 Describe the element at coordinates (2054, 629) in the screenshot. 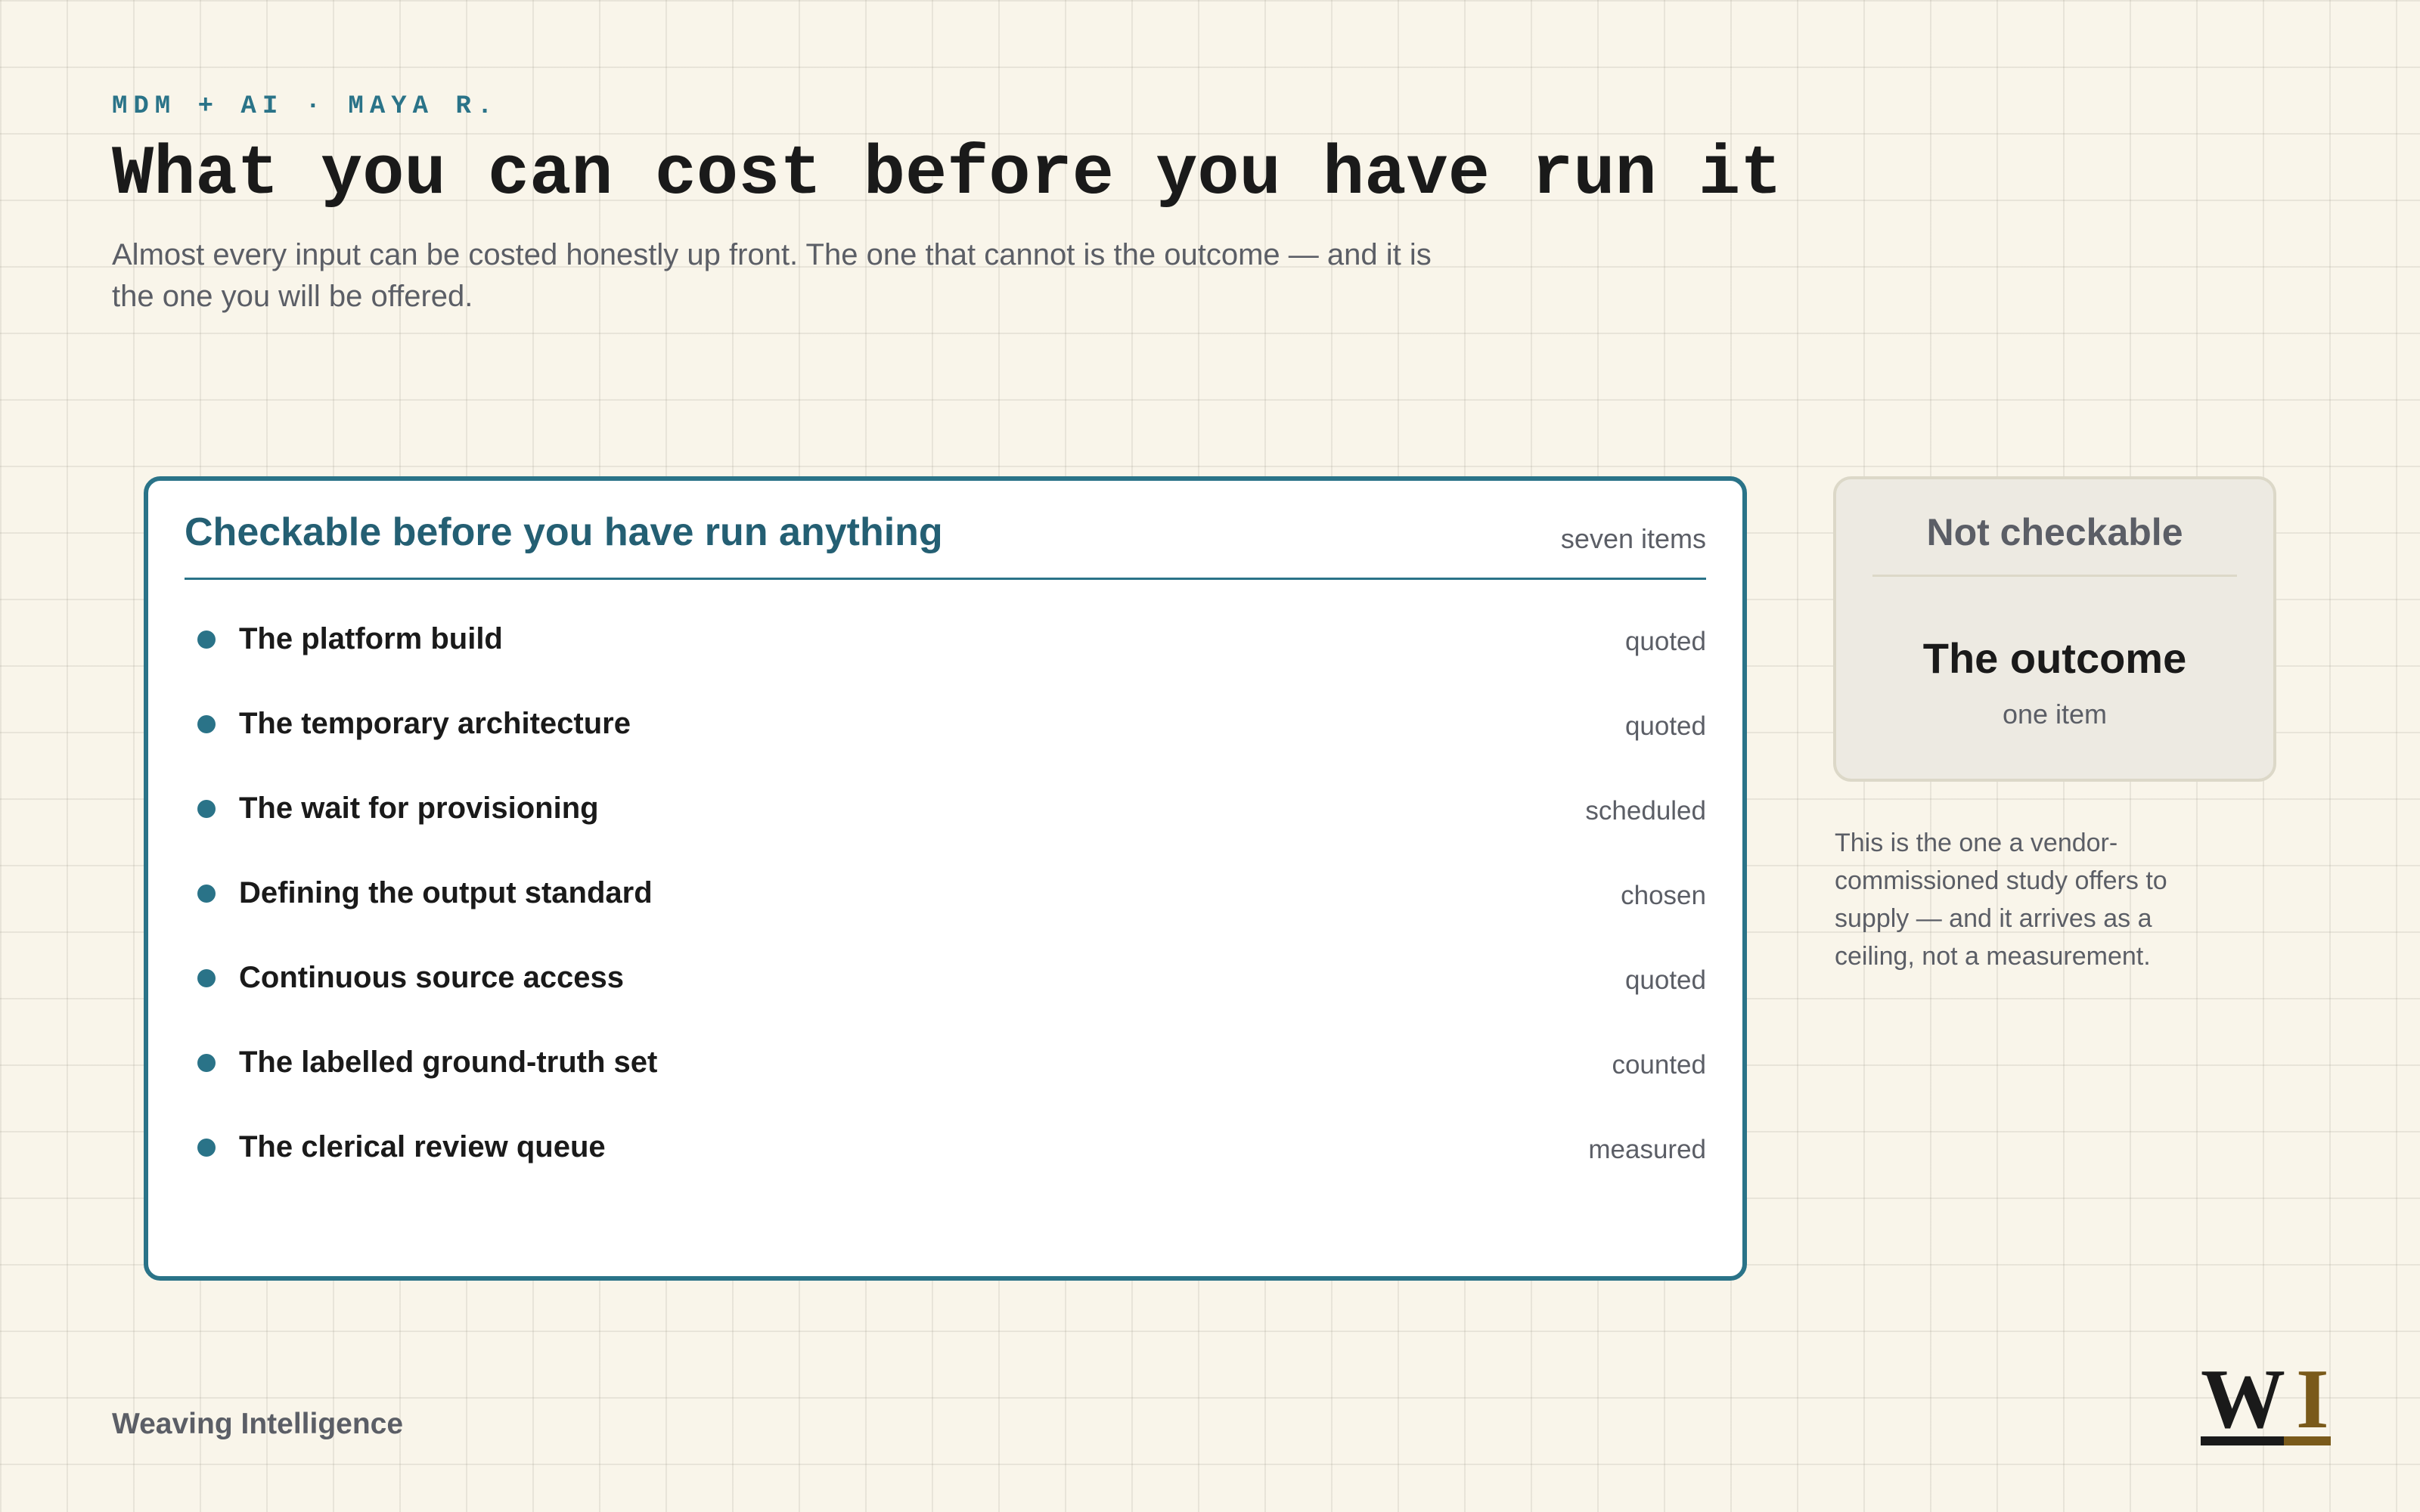

I see `not-checkable-card: Not checkable The outcome one item` at that location.